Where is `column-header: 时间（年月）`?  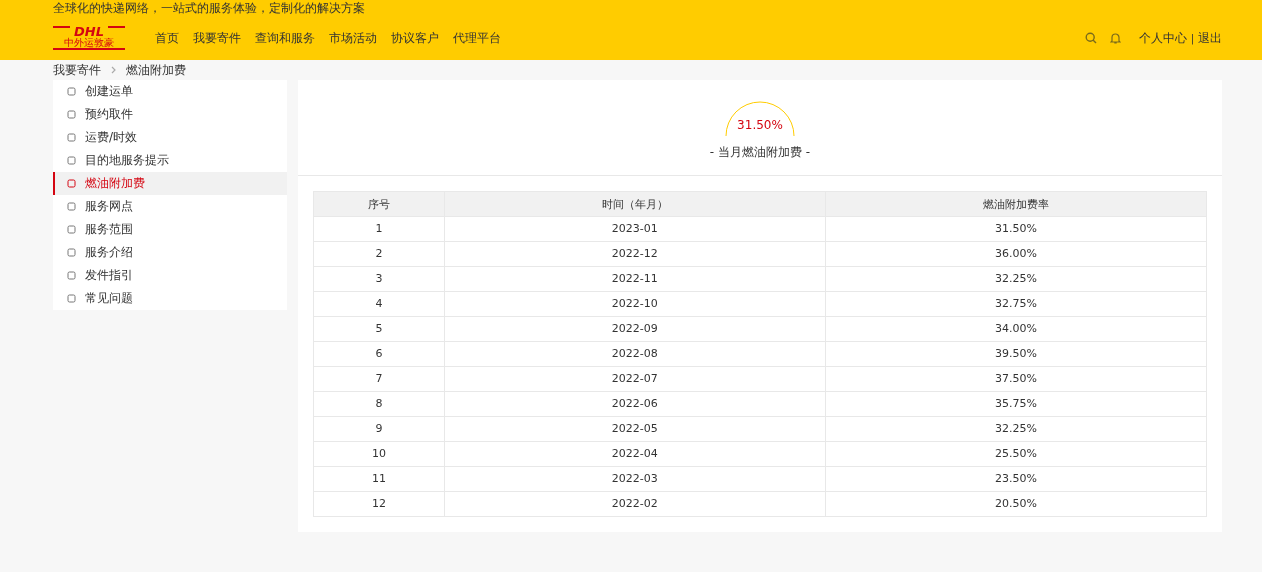 column-header: 时间（年月） is located at coordinates (635, 204).